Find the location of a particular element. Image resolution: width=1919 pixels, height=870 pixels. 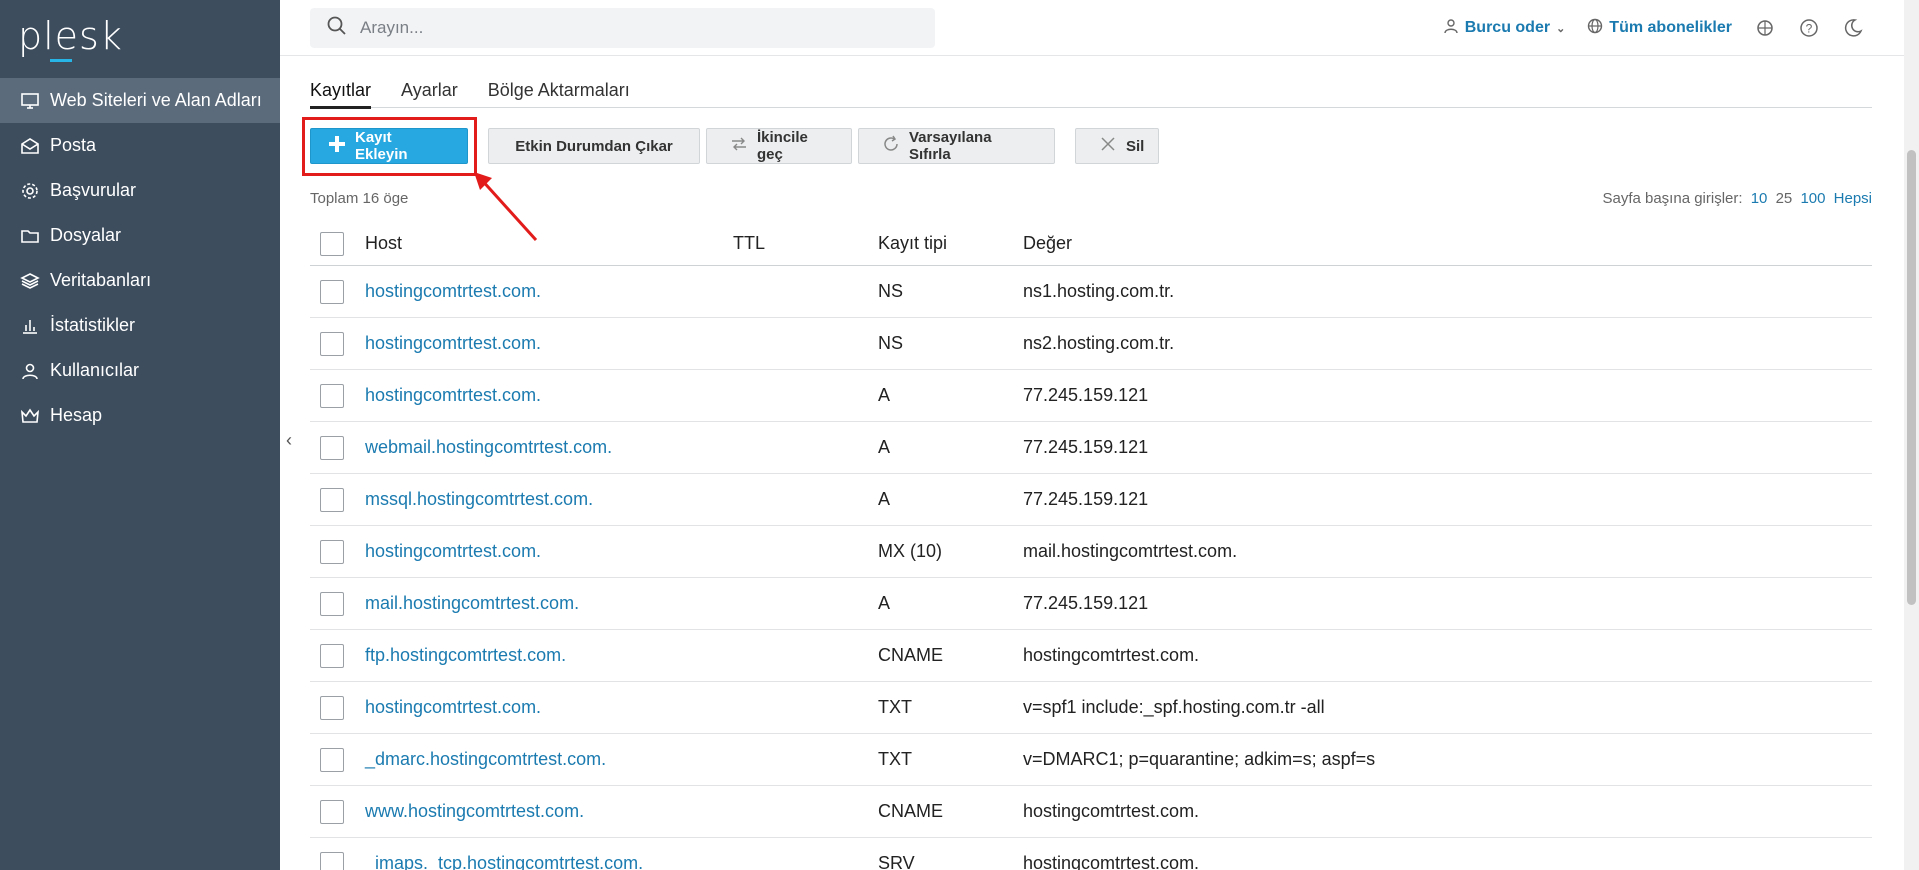

delete-label: Sil is located at coordinates (1135, 146).